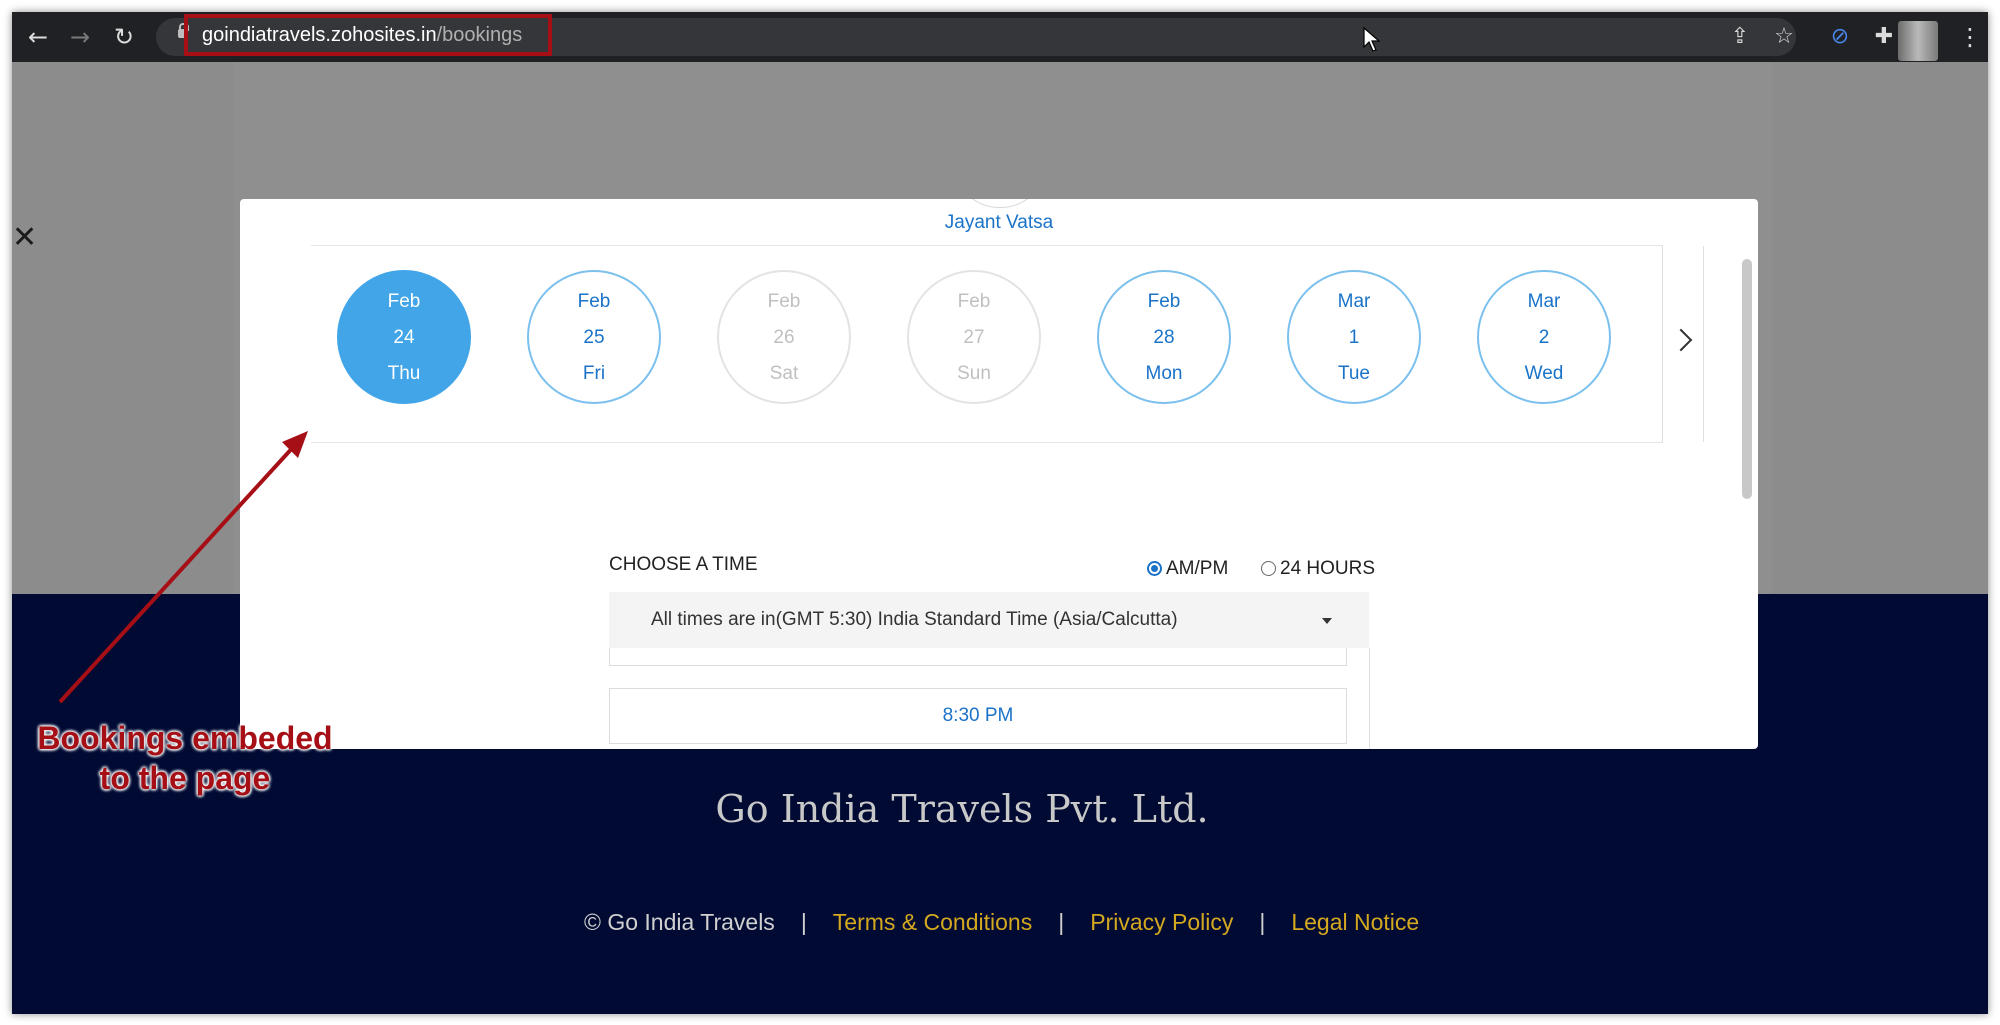 This screenshot has height=1025, width=2000. I want to click on annotation-line-1: Bookings embeded, so click(185, 738).